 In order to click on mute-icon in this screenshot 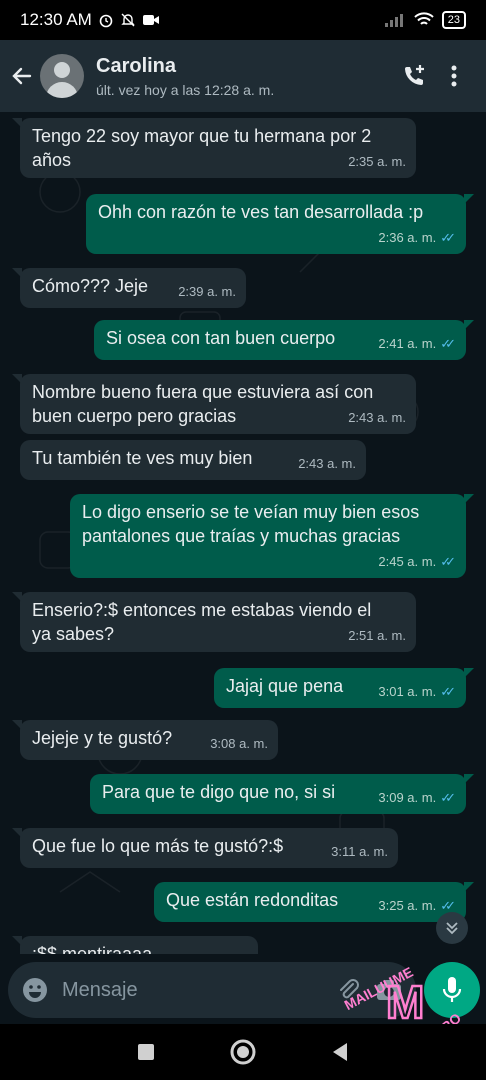, I will do `click(128, 20)`.